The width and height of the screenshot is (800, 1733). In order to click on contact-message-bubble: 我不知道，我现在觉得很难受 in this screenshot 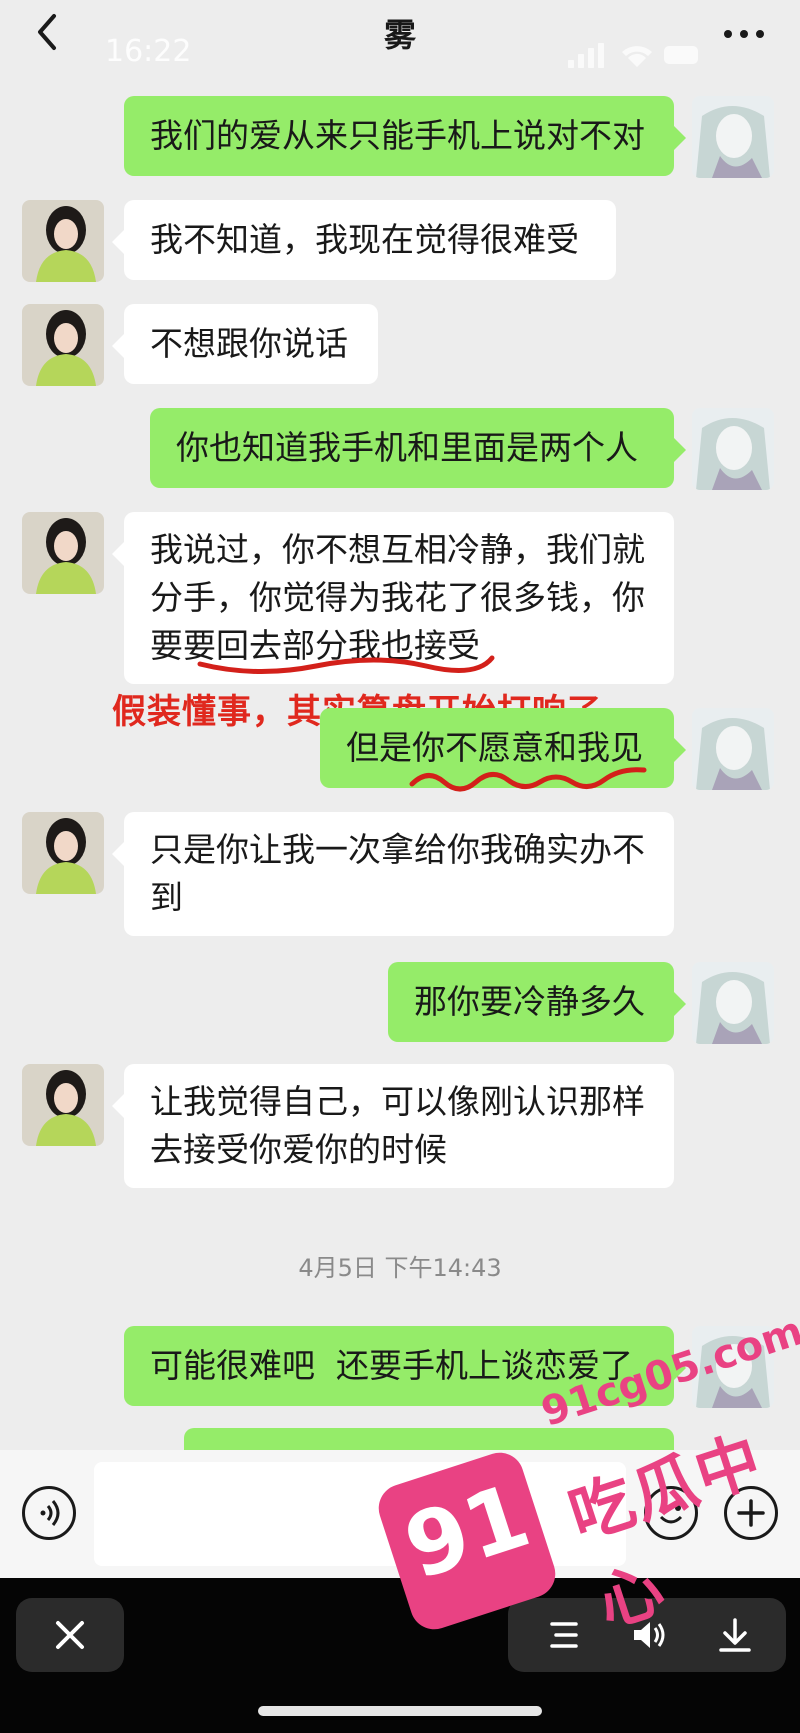, I will do `click(364, 240)`.